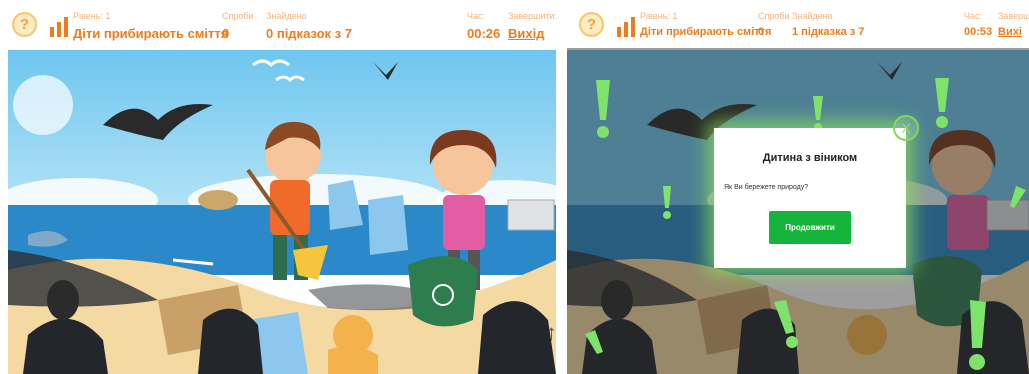  Describe the element at coordinates (533, 16) in the screenshot. I see `finish-label: Завершити:` at that location.